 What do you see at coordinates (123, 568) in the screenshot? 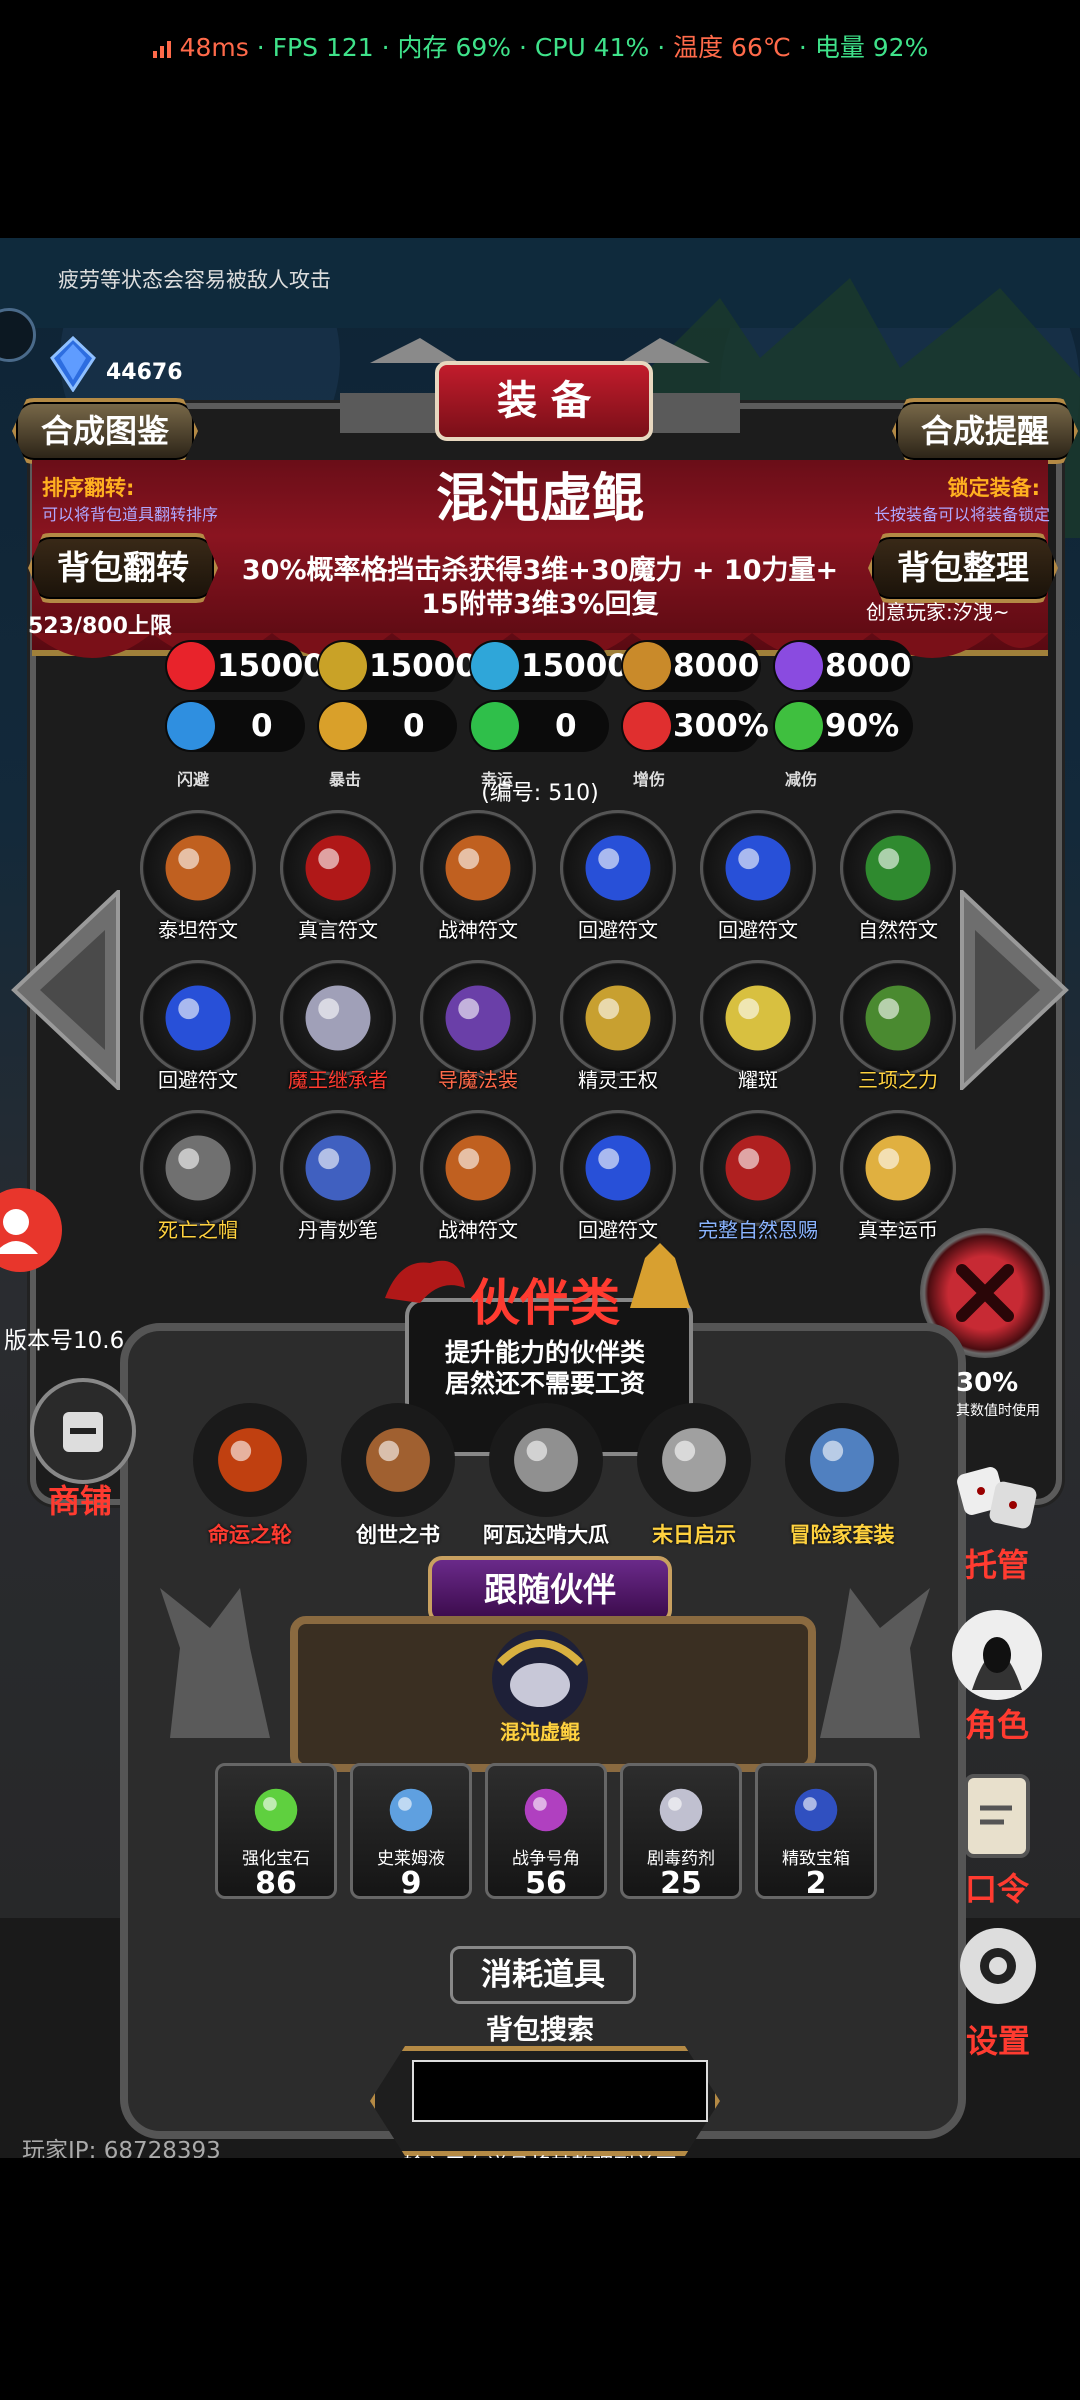
I see `bag-flip-button: 背包翻转` at bounding box center [123, 568].